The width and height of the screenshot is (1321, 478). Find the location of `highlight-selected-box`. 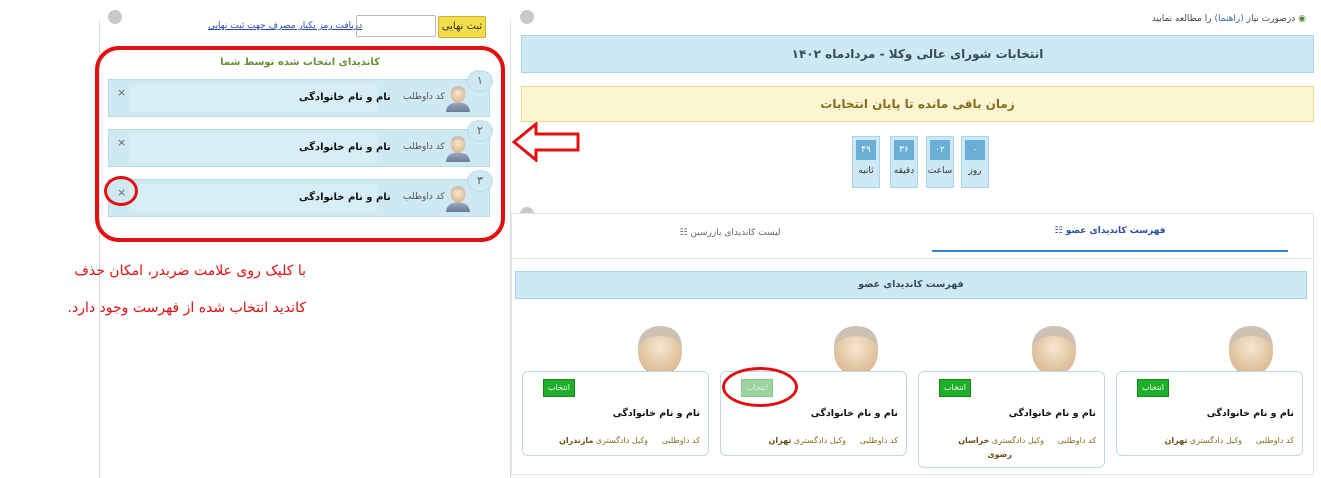

highlight-selected-box is located at coordinates (300, 144).